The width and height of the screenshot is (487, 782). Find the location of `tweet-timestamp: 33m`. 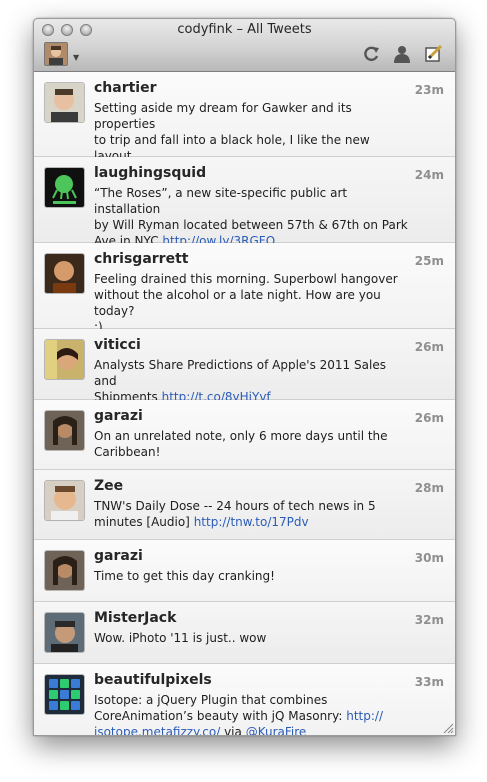

tweet-timestamp: 33m is located at coordinates (429, 682).